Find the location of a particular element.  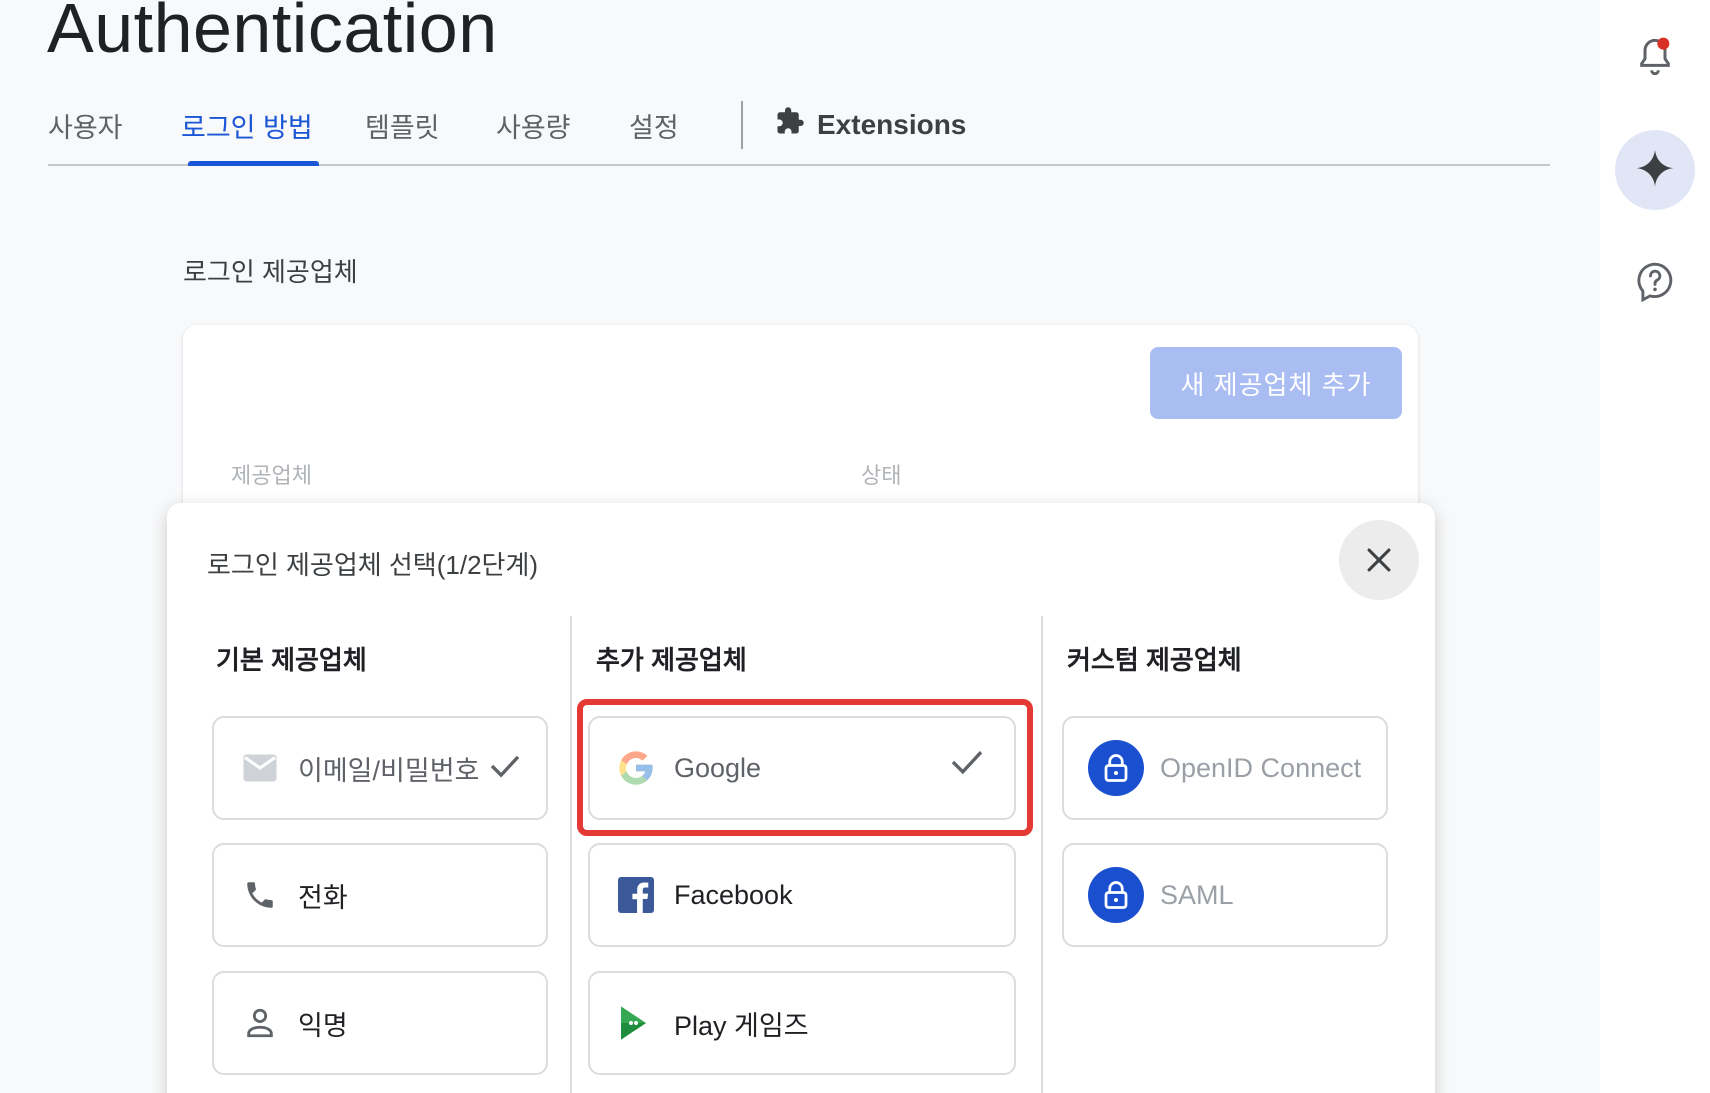

mail-icon is located at coordinates (260, 768).